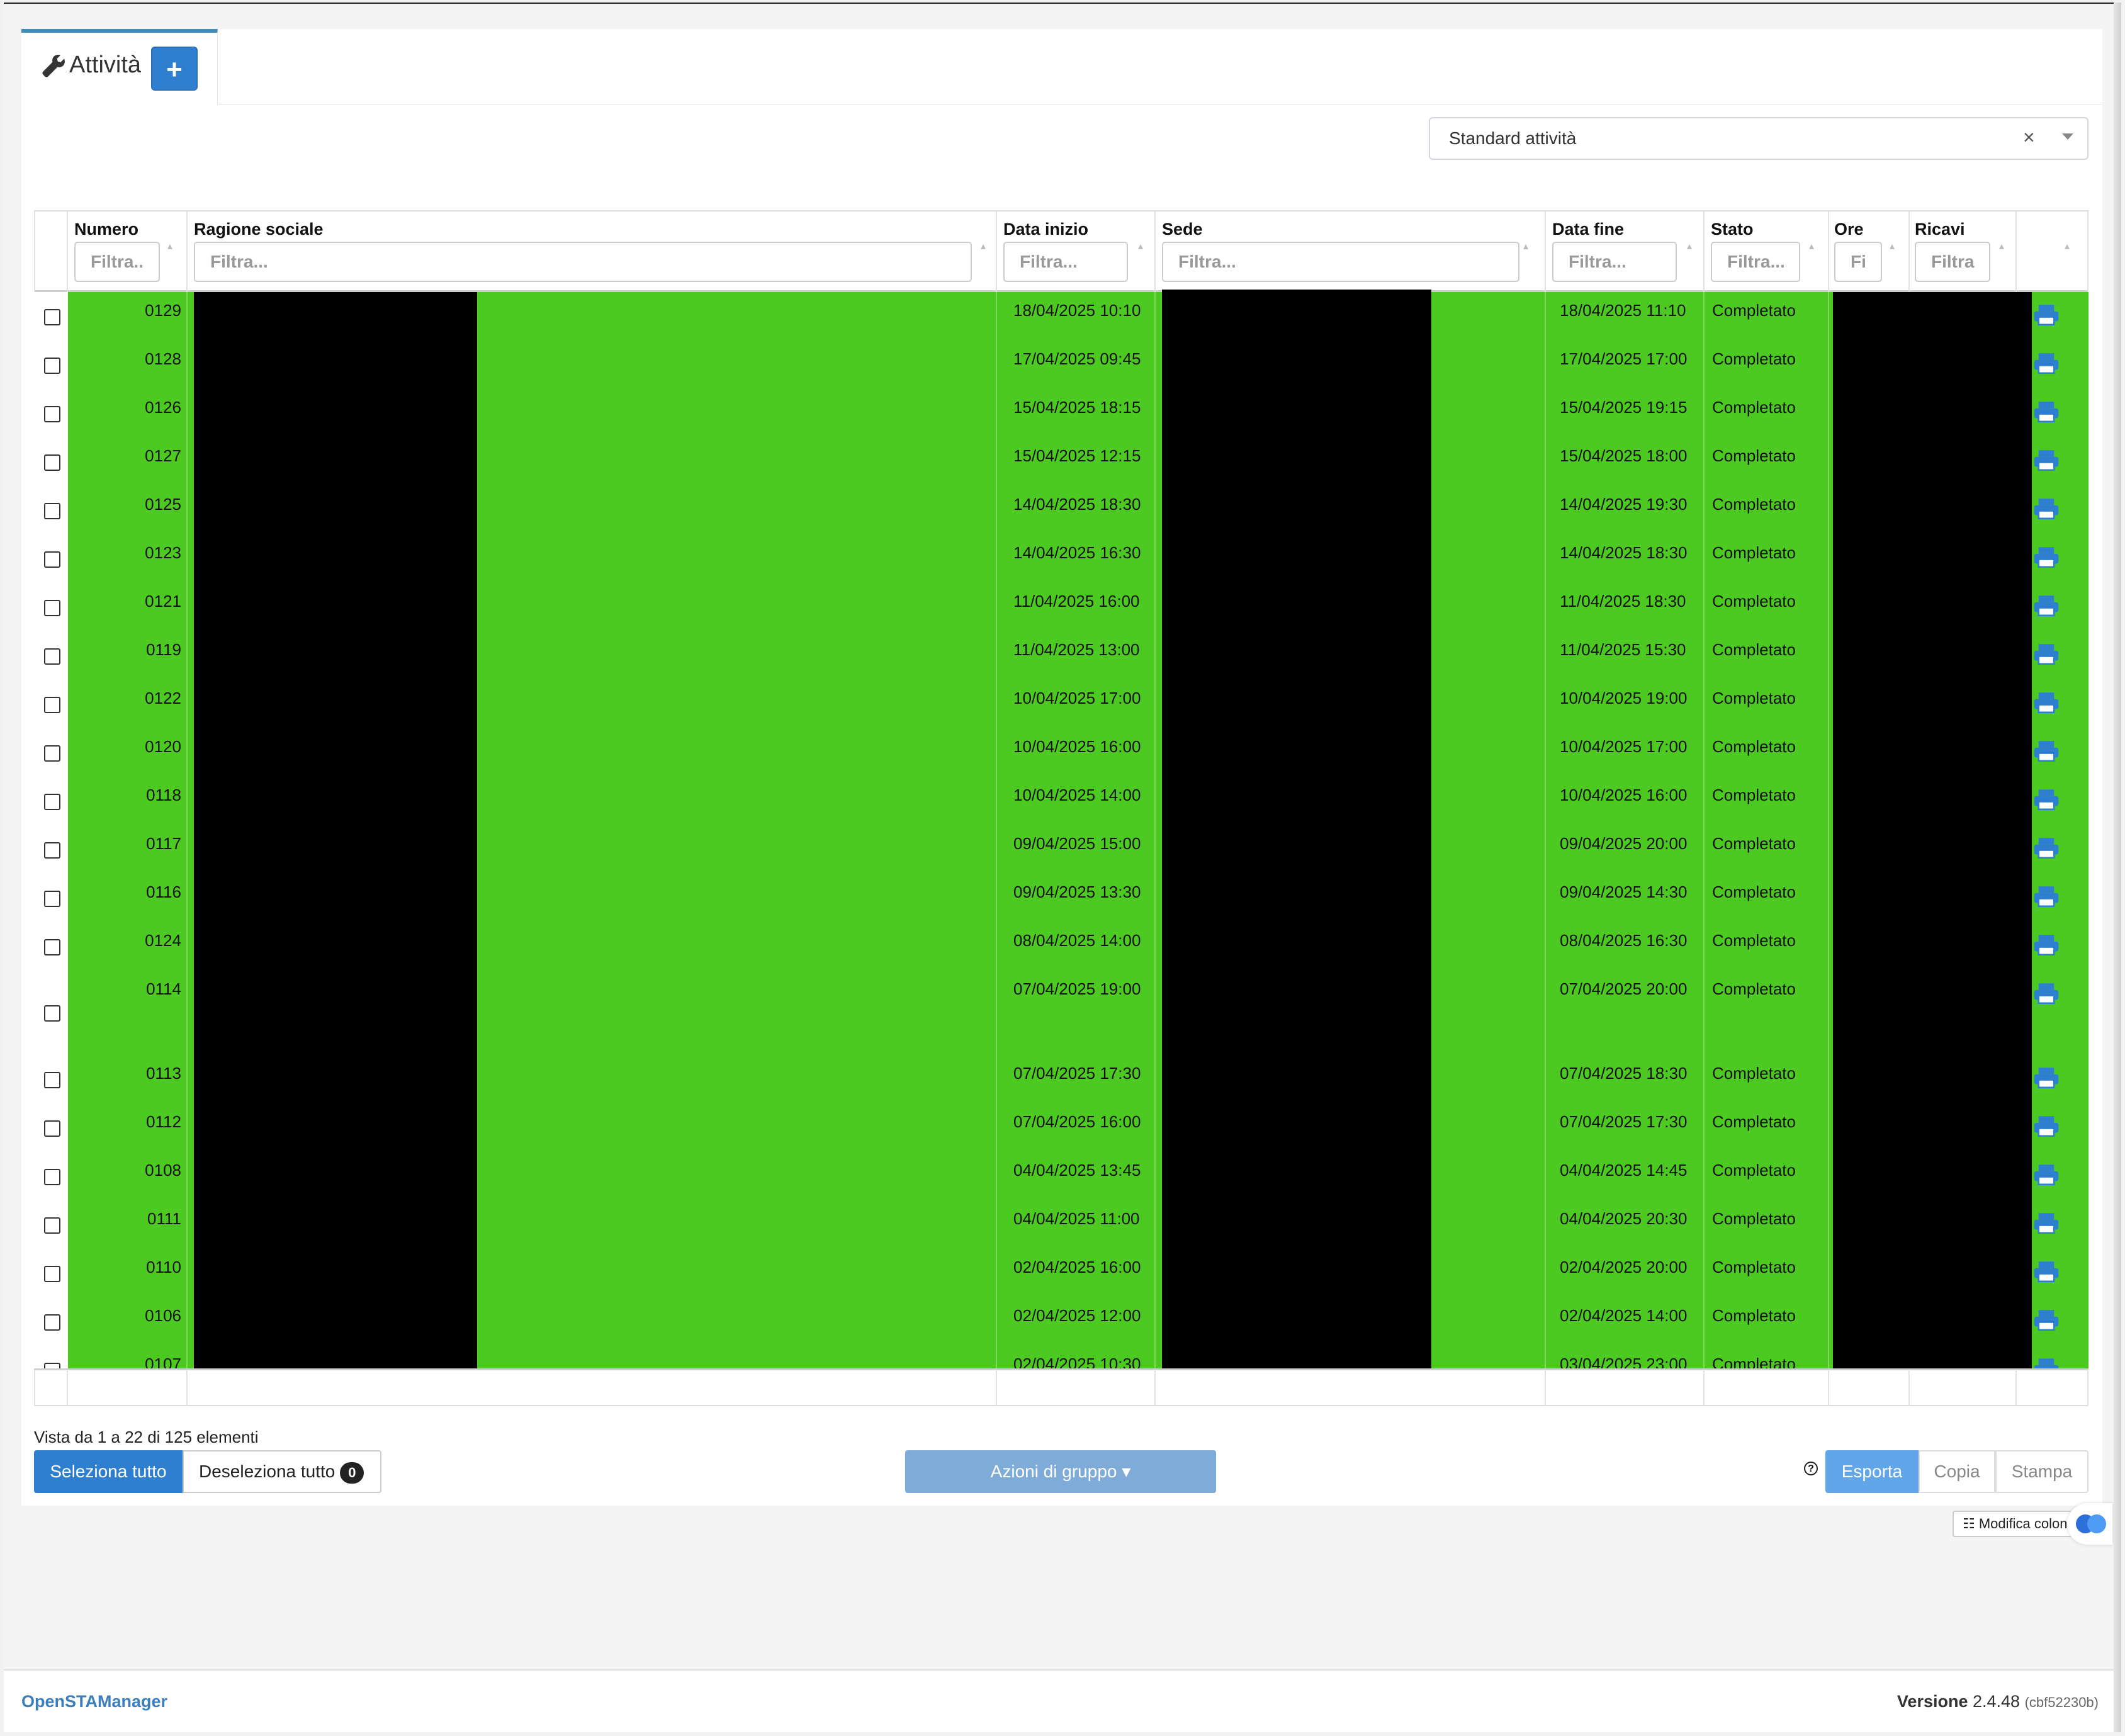  Describe the element at coordinates (175, 69) in the screenshot. I see `add-activity-button: +` at that location.